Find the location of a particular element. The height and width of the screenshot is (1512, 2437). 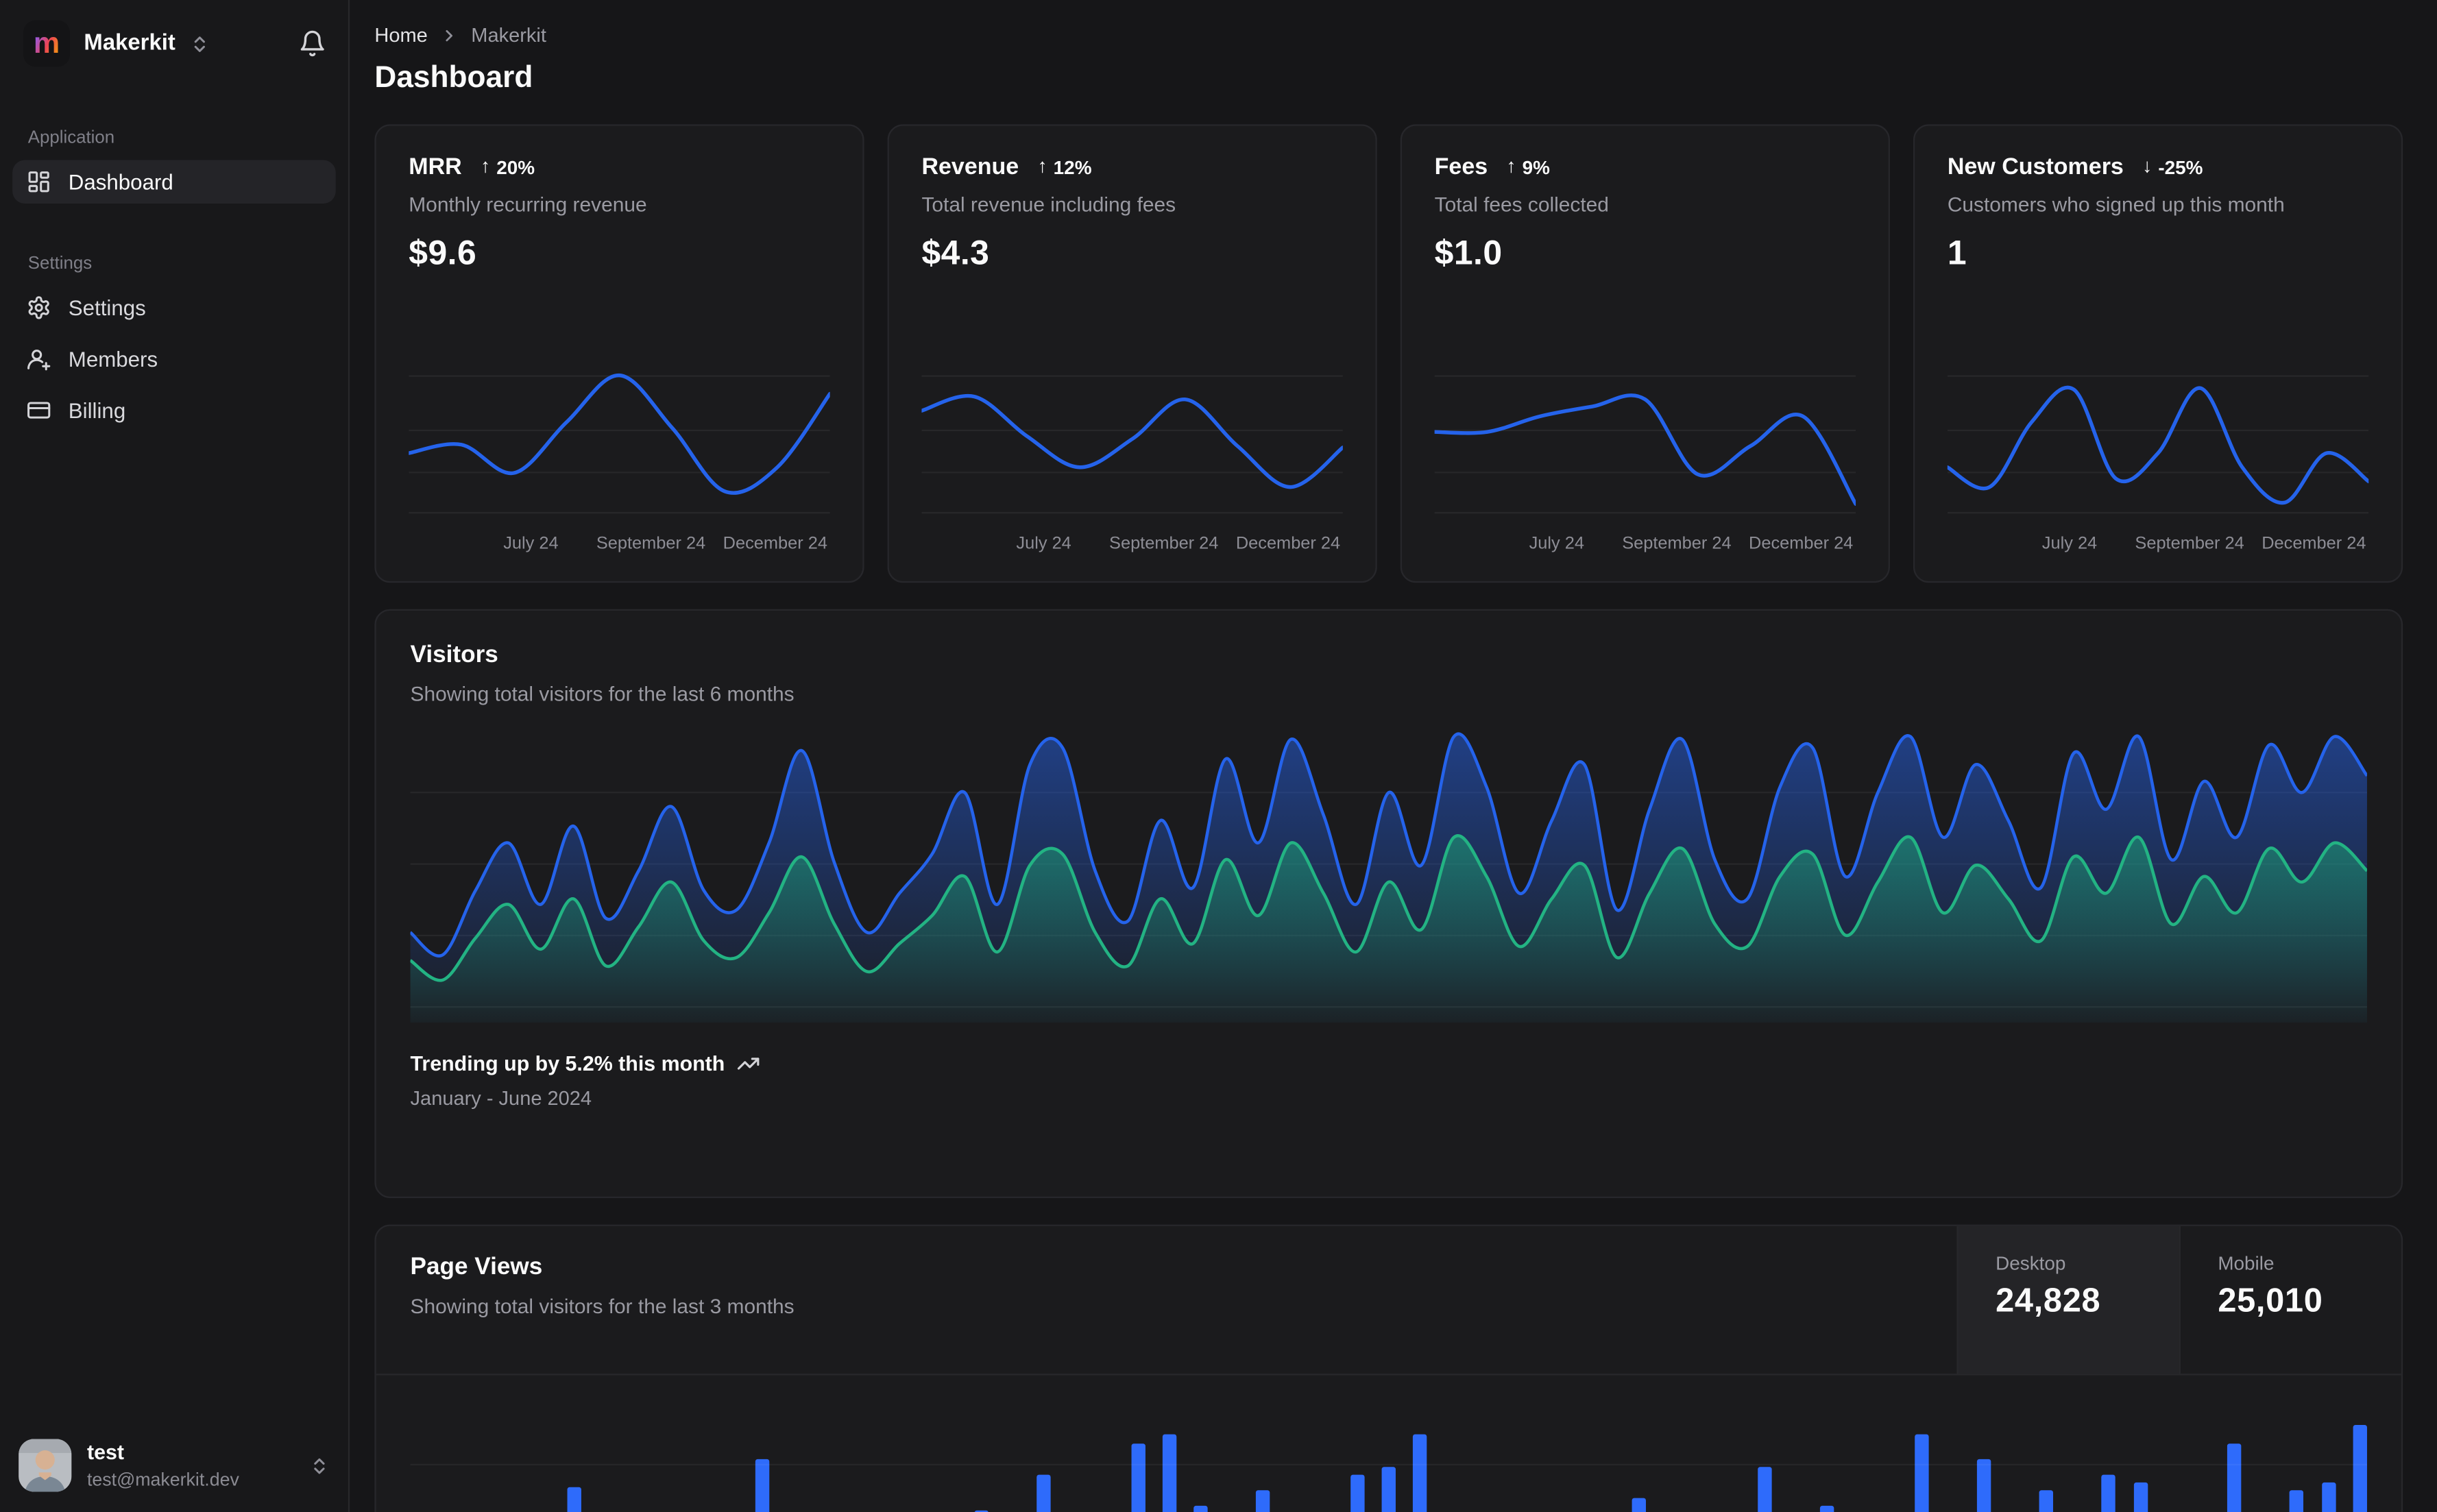

page-views-bar-chart is located at coordinates (1388, 1444).